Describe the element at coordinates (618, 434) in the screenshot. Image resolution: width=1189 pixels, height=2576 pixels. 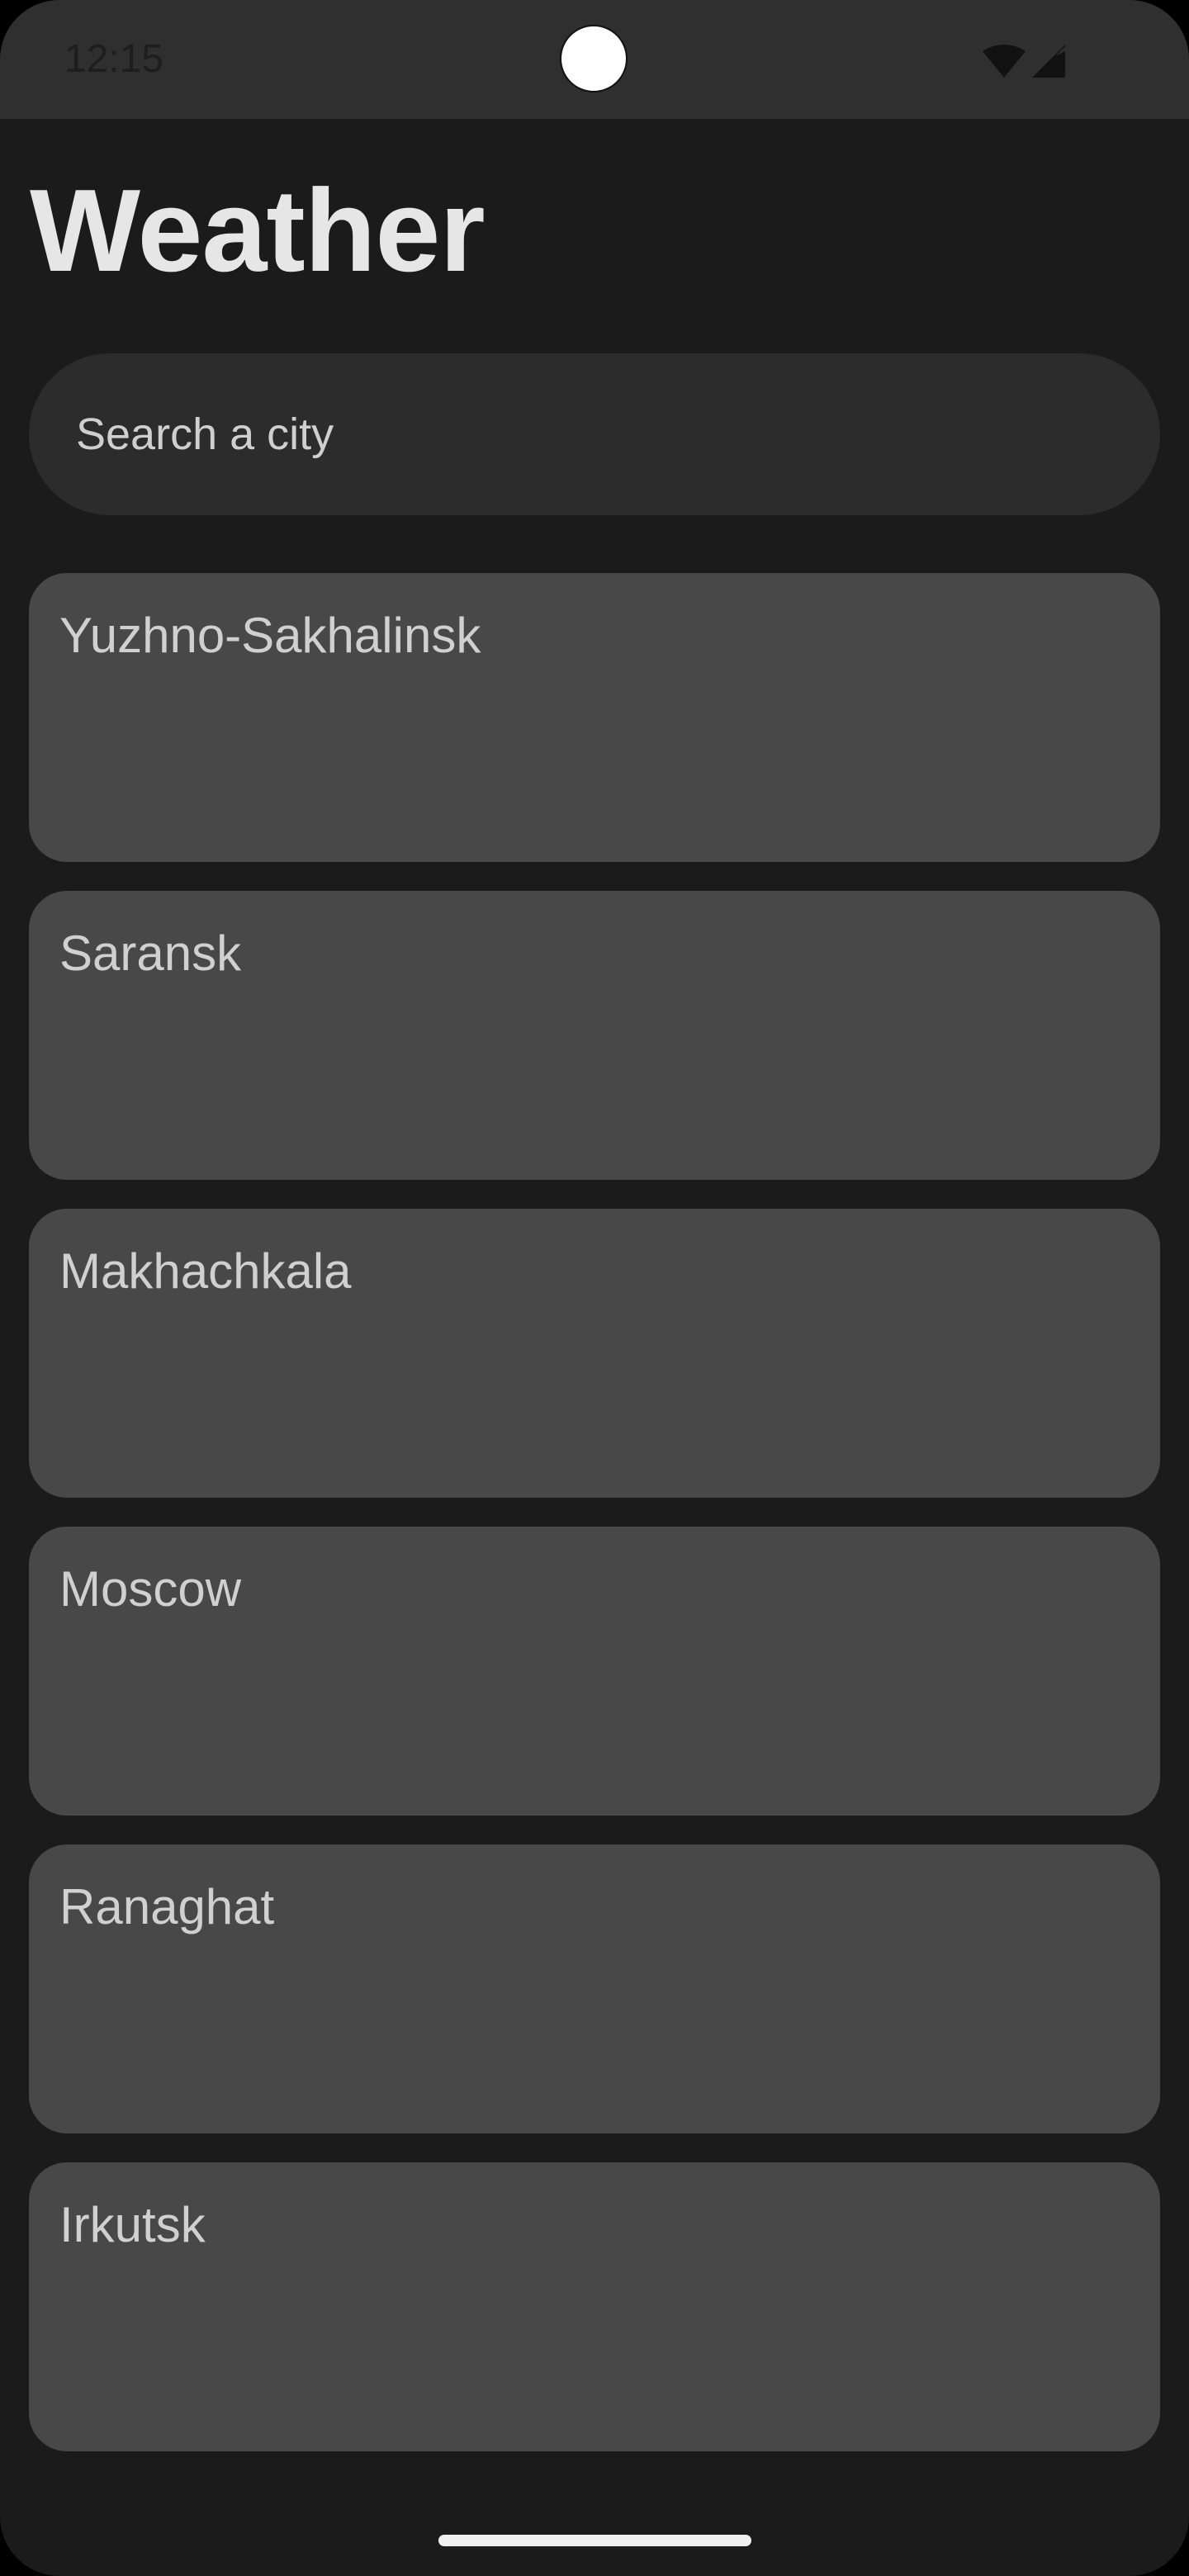
I see `search-input` at that location.